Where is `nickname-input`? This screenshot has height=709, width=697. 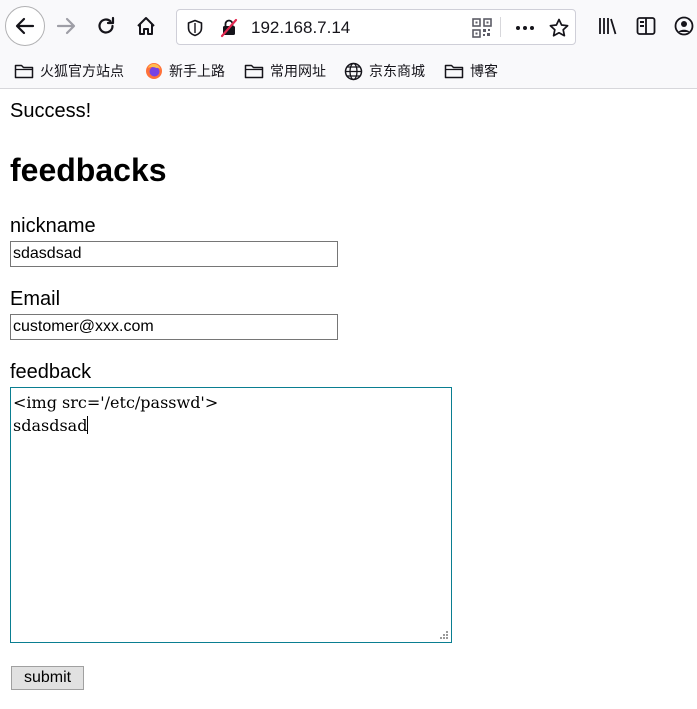 nickname-input is located at coordinates (174, 254).